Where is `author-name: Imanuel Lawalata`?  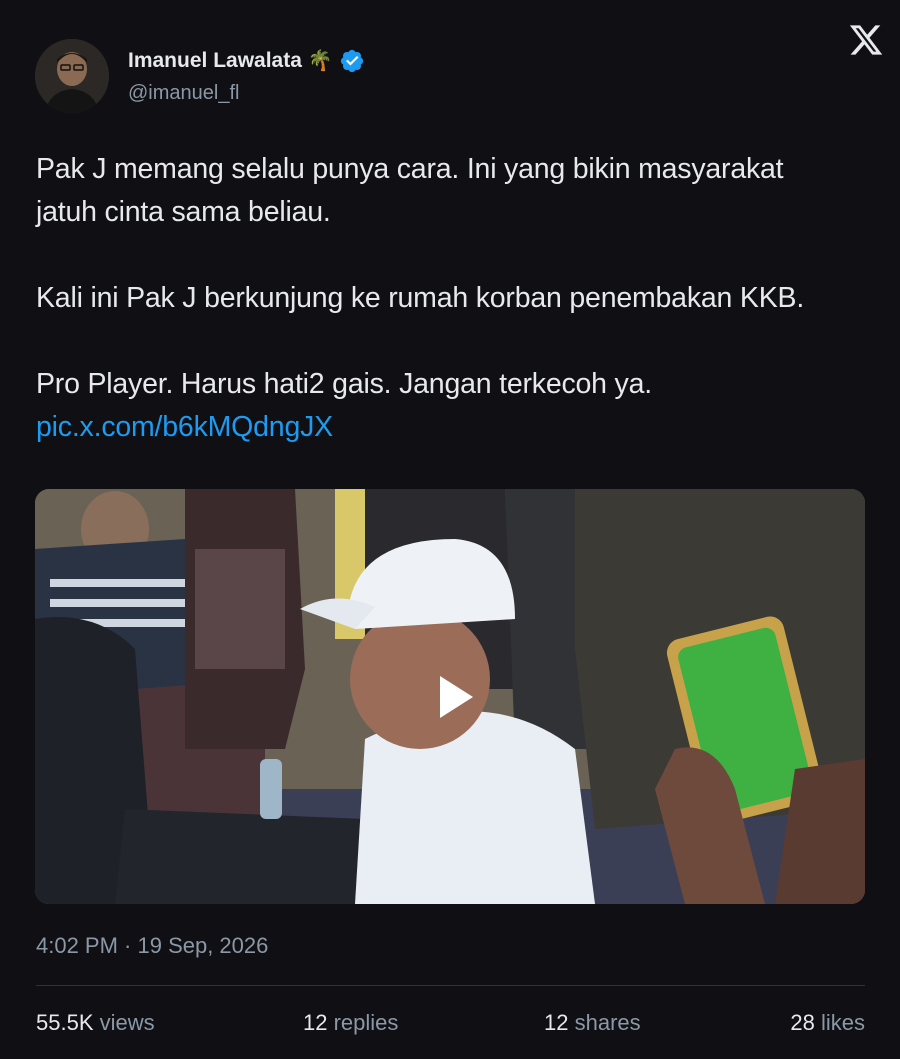 author-name: Imanuel Lawalata is located at coordinates (215, 61).